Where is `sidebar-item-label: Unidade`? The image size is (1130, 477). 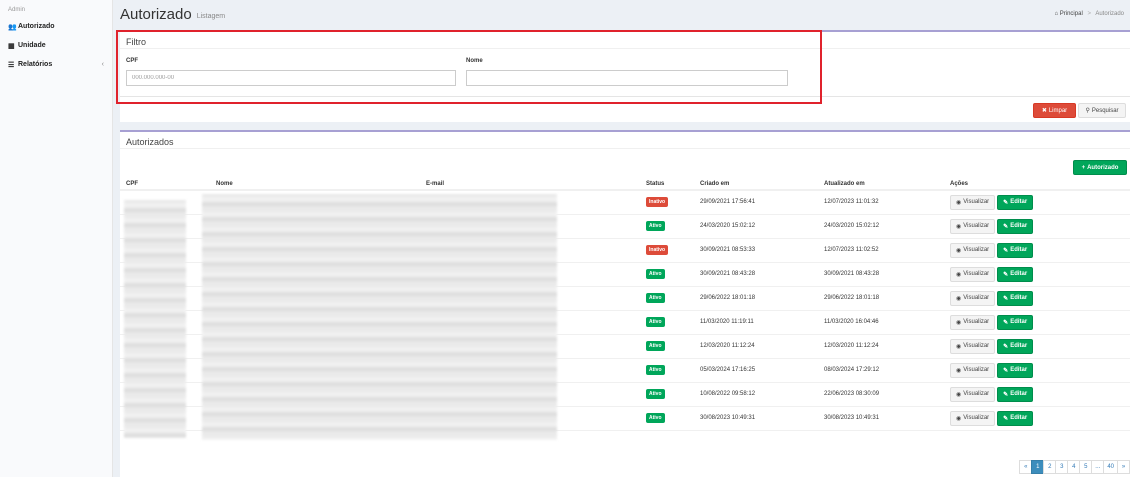 sidebar-item-label: Unidade is located at coordinates (32, 45).